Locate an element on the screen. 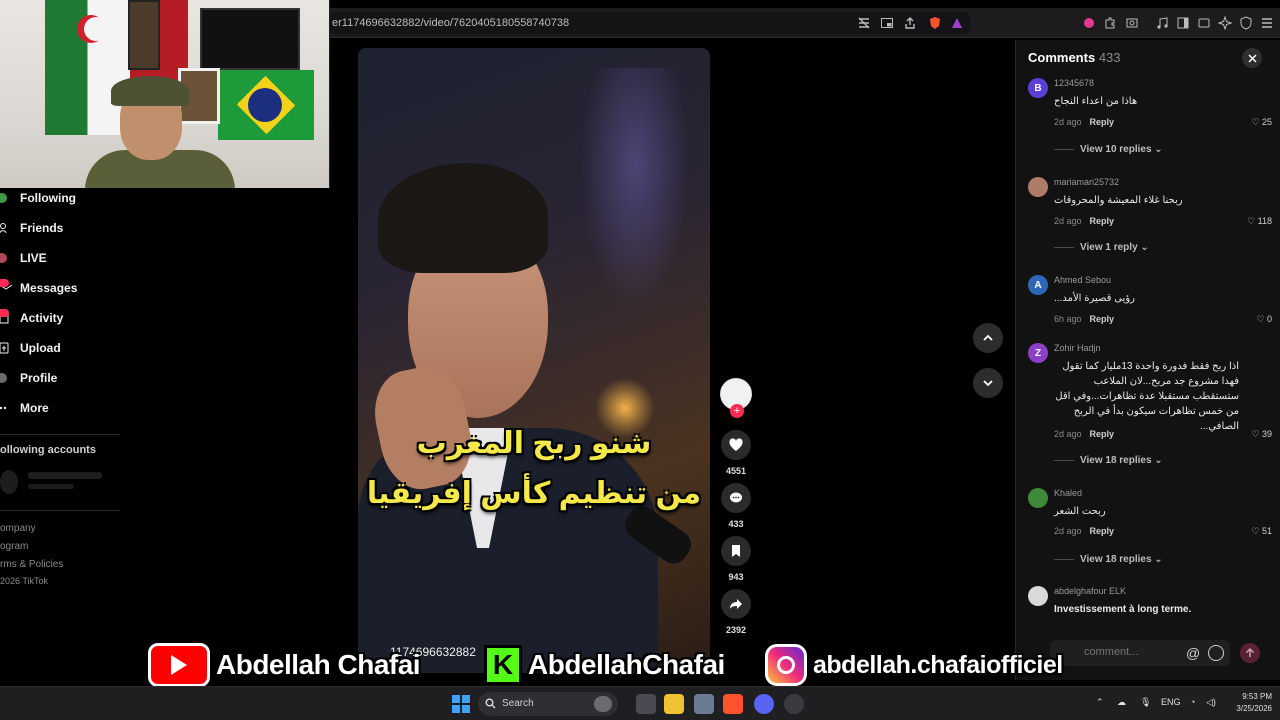 The image size is (1280, 720). sidebar-item-messages: Messages is located at coordinates (38, 288).